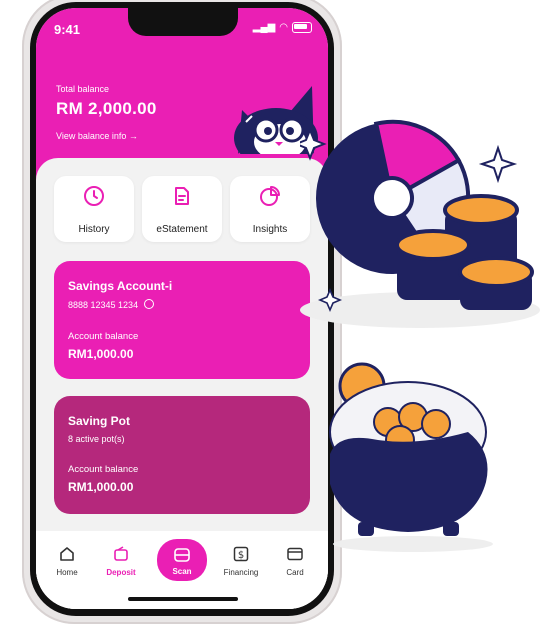 The image size is (545, 624). I want to click on nav-scan-label: Scan, so click(182, 571).